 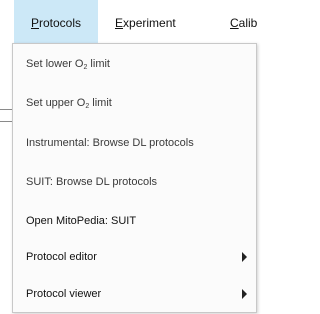 What do you see at coordinates (134, 182) in the screenshot?
I see `menu-item-suit-browse: SUIT: Browse DL protocols` at bounding box center [134, 182].